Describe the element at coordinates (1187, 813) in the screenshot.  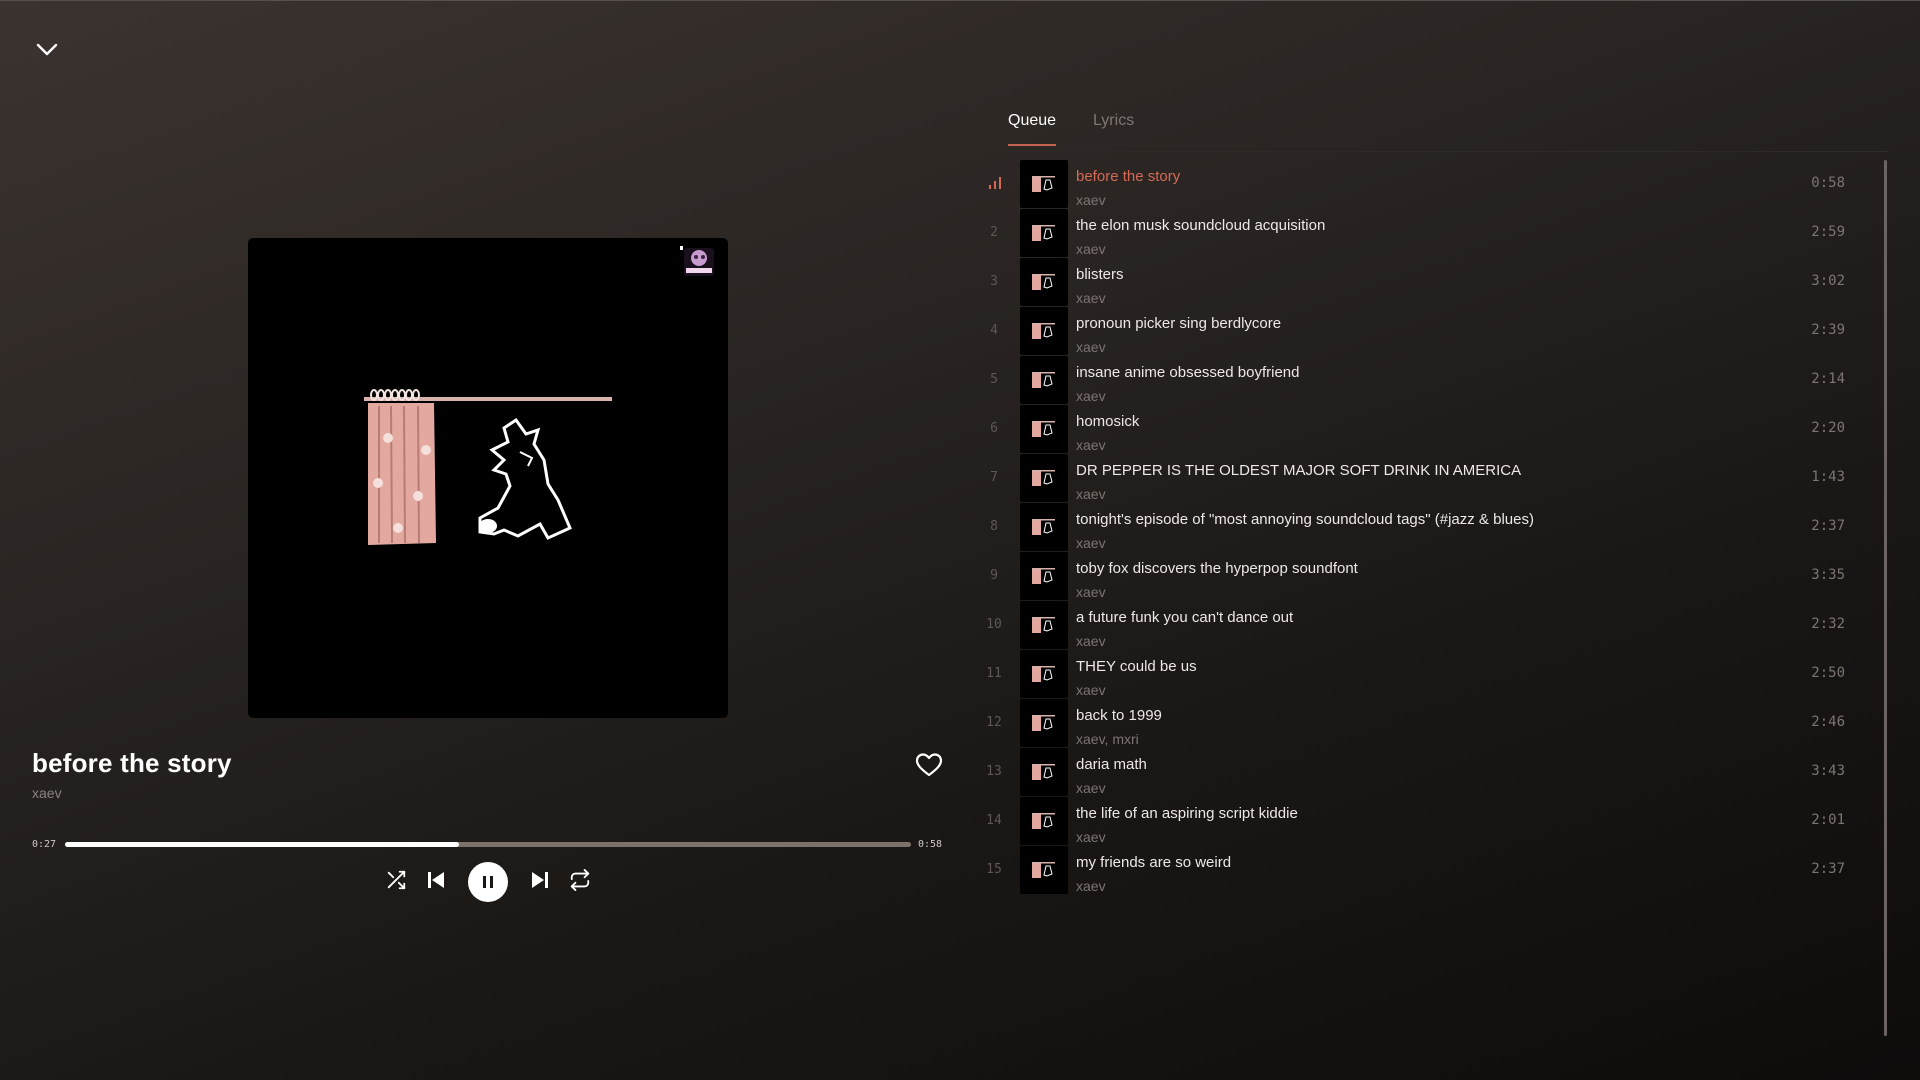
I see `track-title: the life of an aspiring script kiddie` at that location.